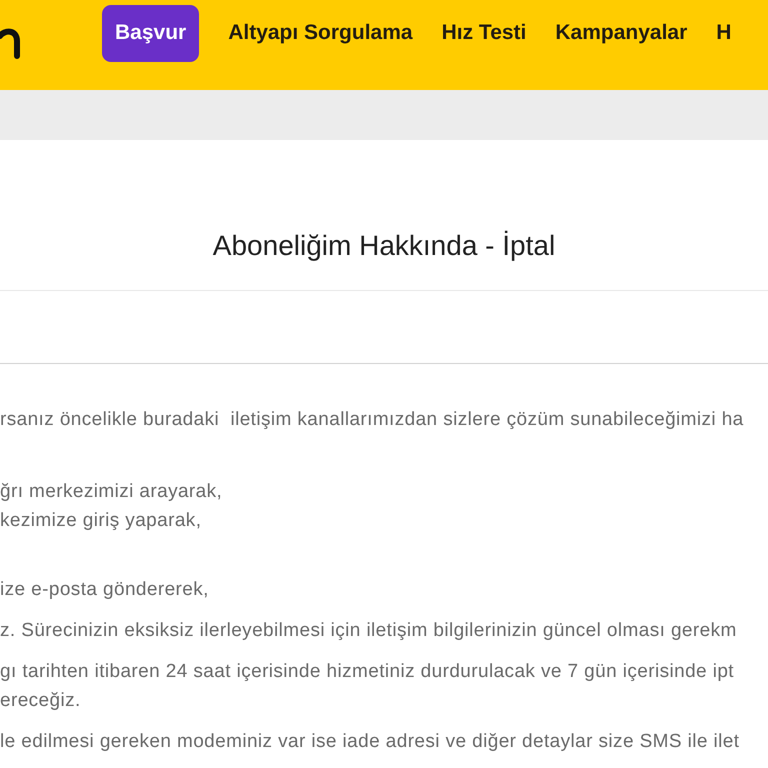  I want to click on paragraph-text: z. Sürecinizin eksiksiz ilerleyebilmesi için iletişim bilgilerinizin güncel olması gerekm, so click(369, 631).